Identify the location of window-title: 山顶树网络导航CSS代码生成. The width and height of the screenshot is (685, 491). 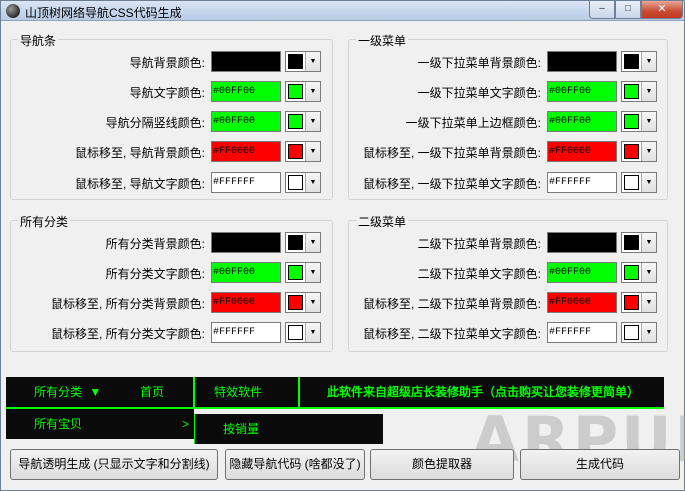
(103, 13).